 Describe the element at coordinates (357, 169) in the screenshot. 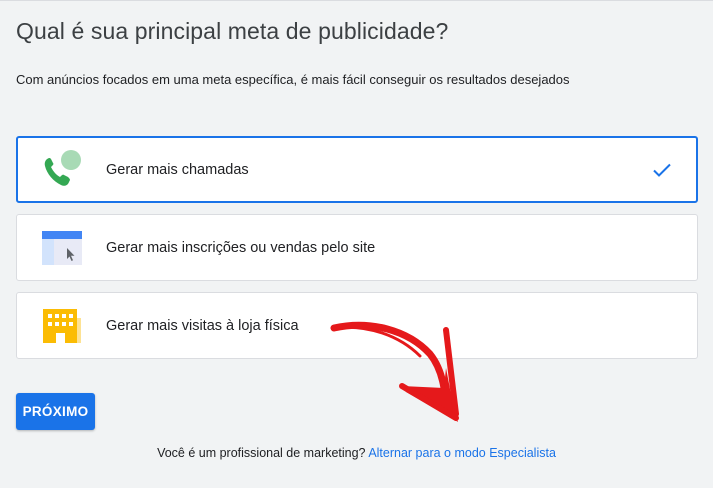

I see `option-calls: Gerar mais chamadas` at that location.